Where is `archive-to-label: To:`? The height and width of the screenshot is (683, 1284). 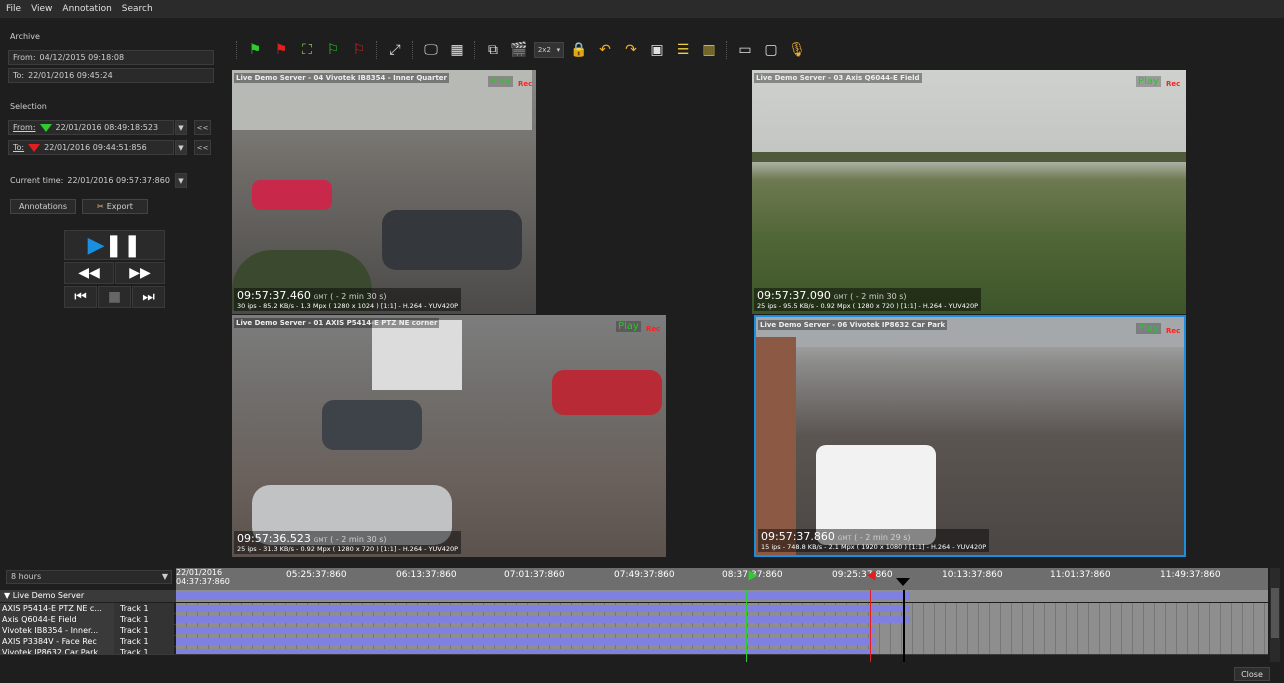 archive-to-label: To: is located at coordinates (19, 75).